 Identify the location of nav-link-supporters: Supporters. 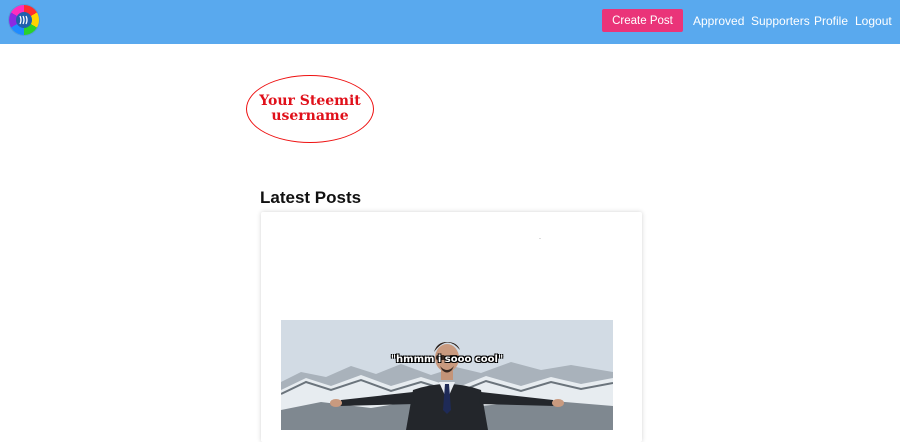
(780, 21).